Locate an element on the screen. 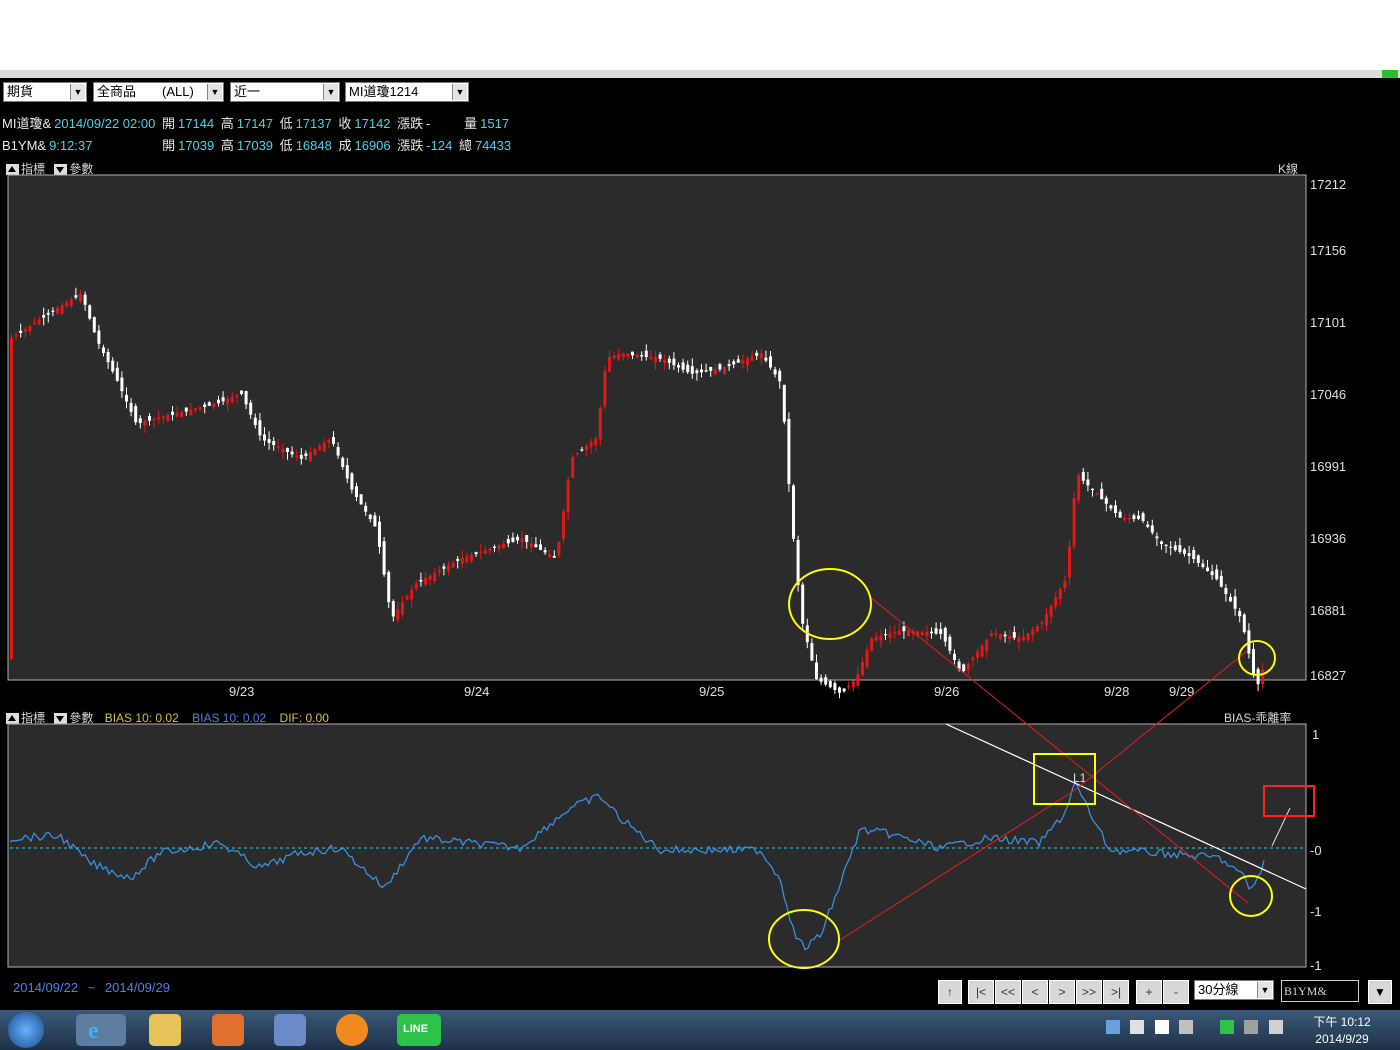 The width and height of the screenshot is (1400, 1050). network-icon is located at coordinates (1251, 1027).